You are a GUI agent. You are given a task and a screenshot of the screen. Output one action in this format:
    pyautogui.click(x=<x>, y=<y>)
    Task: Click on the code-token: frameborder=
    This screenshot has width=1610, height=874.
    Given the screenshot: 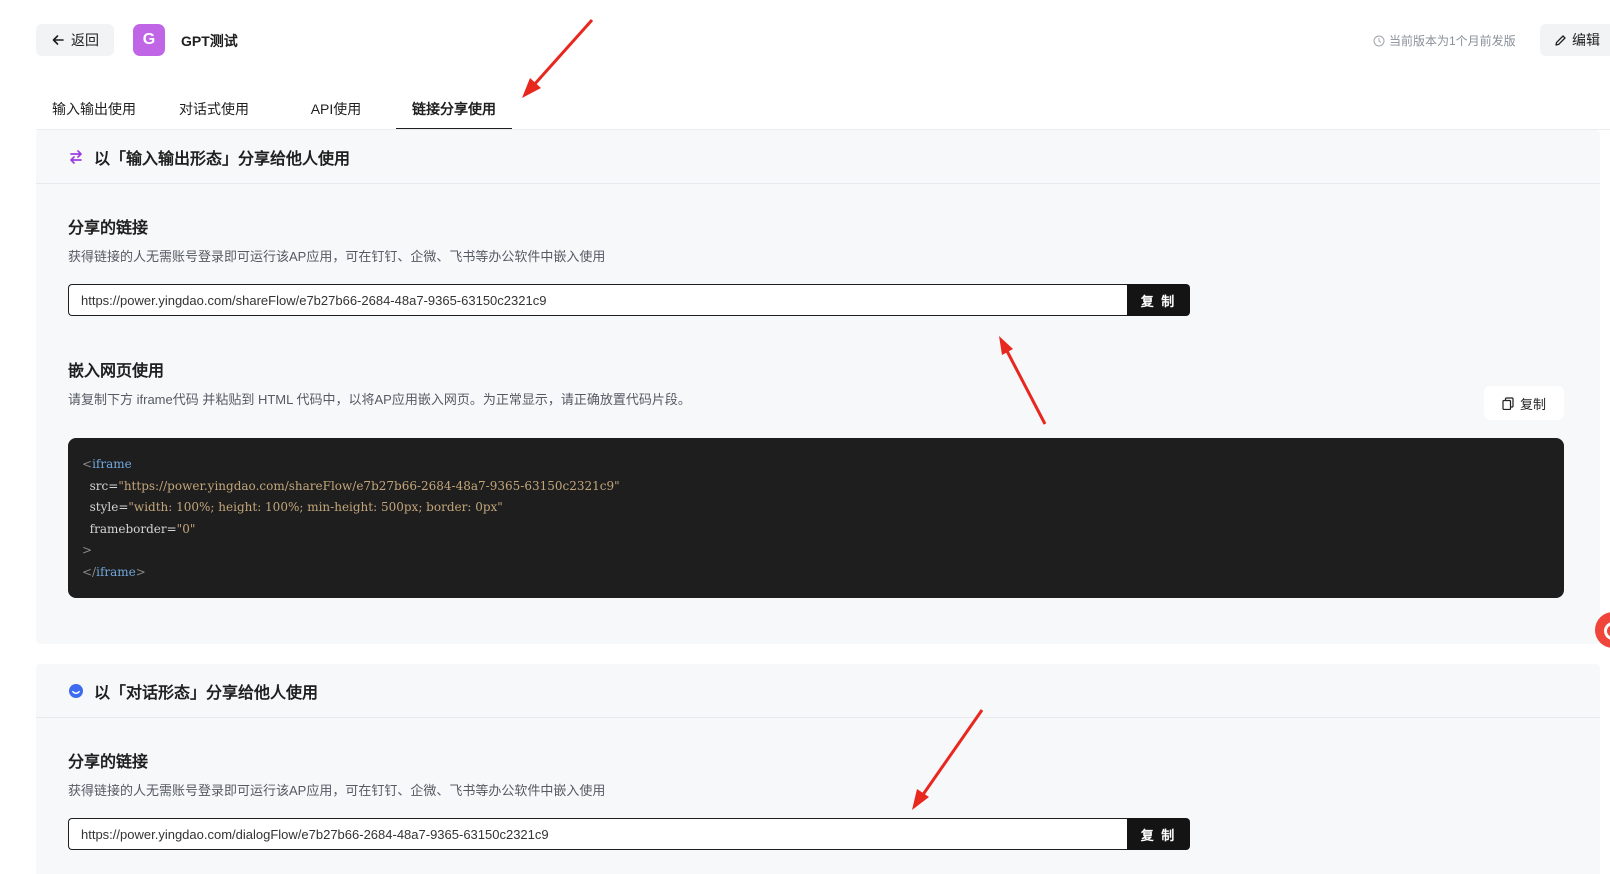 What is the action you would take?
    pyautogui.click(x=133, y=528)
    